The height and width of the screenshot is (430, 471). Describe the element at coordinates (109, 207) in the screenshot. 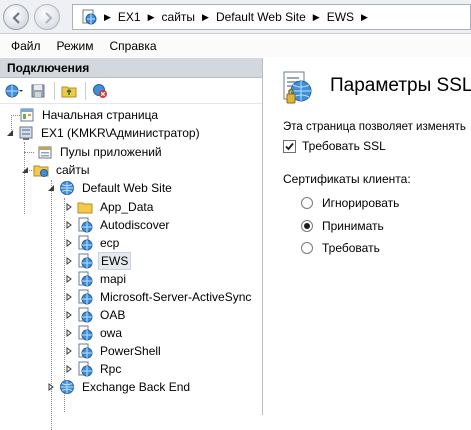

I see `tree-item-app-data: App_Data` at that location.